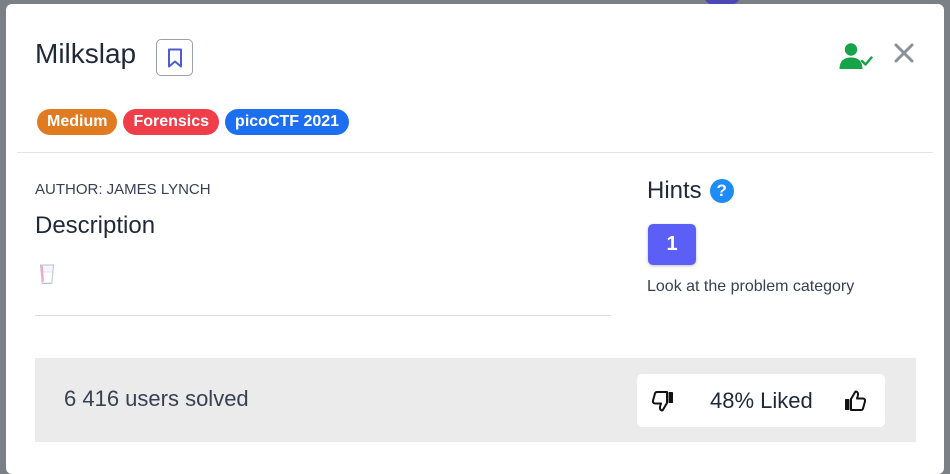 This screenshot has height=474, width=950. Describe the element at coordinates (171, 122) in the screenshot. I see `category-tag: Forensics` at that location.